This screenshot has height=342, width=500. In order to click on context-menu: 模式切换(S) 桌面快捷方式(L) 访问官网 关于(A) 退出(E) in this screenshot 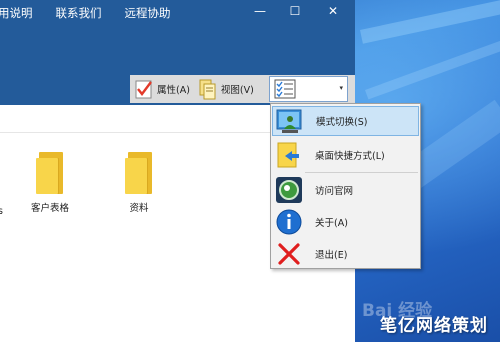, I will do `click(345, 186)`.